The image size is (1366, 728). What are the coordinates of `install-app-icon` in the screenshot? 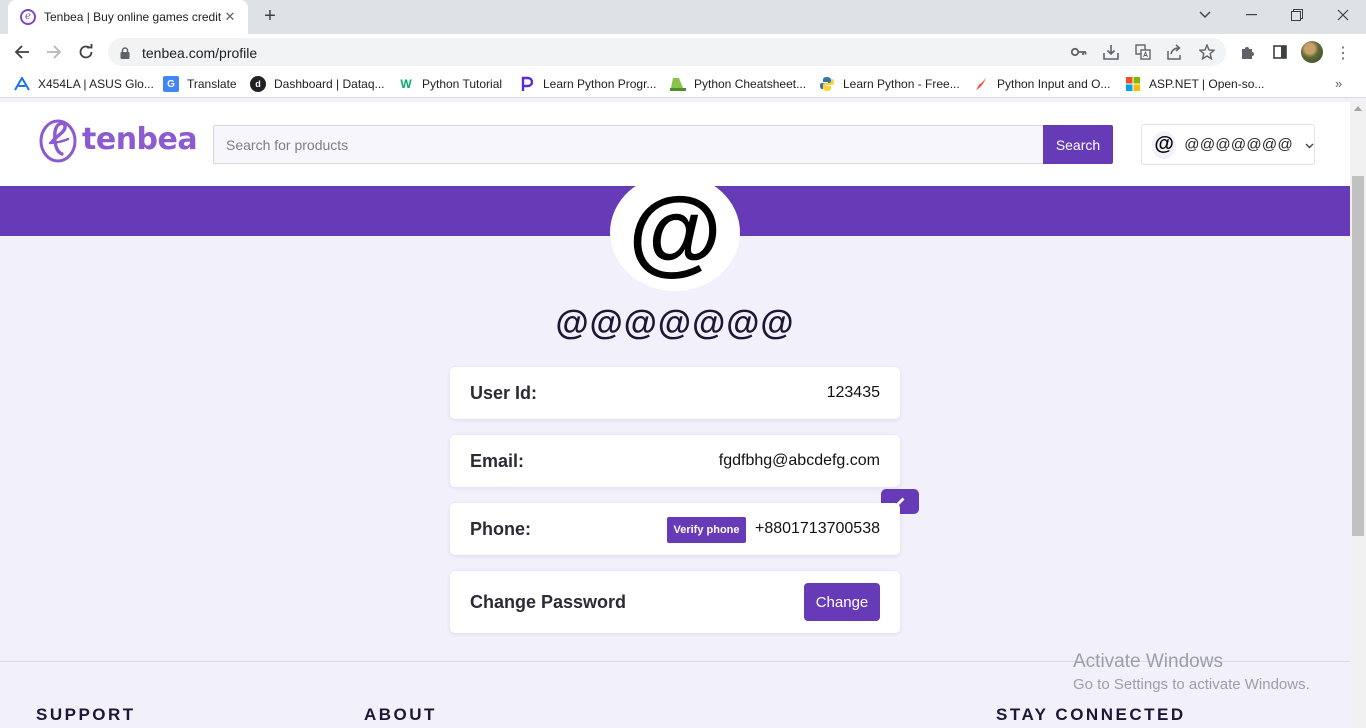 It's located at (1111, 52).